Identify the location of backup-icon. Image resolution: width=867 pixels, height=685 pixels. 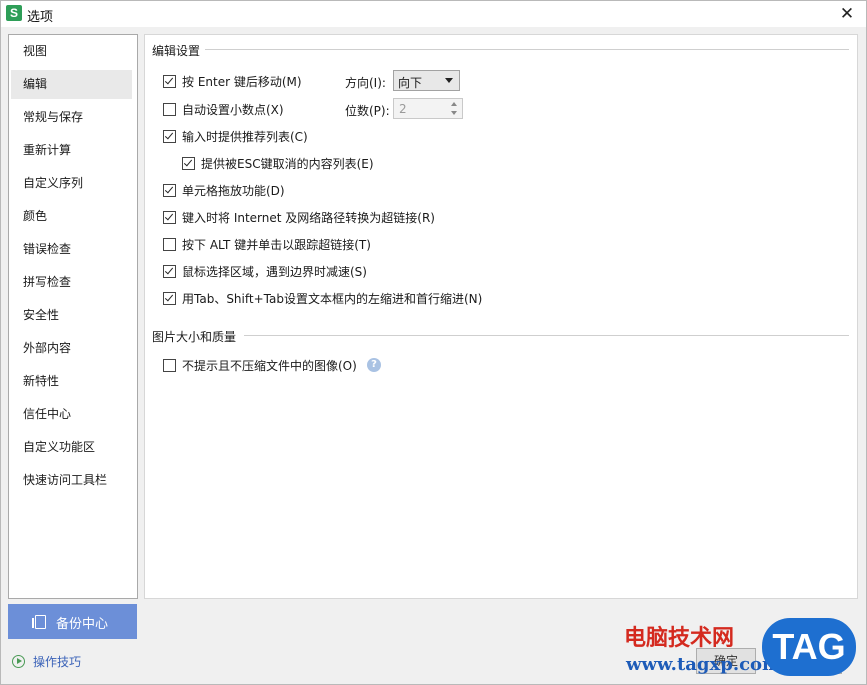
(39, 622).